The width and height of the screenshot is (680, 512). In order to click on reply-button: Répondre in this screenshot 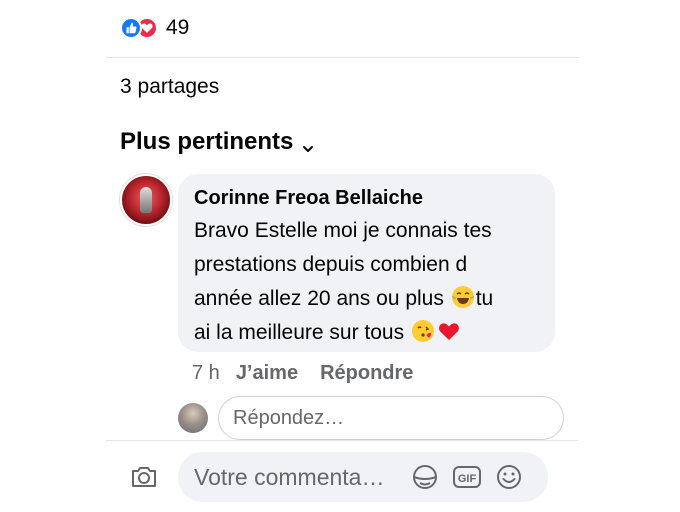, I will do `click(366, 373)`.